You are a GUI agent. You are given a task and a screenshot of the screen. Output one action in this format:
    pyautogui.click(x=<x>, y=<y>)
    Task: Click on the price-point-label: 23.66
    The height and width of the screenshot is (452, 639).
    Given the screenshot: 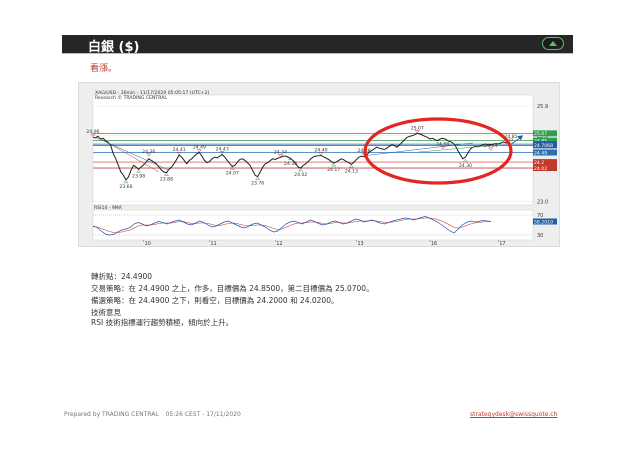 What is the action you would take?
    pyautogui.click(x=125, y=187)
    